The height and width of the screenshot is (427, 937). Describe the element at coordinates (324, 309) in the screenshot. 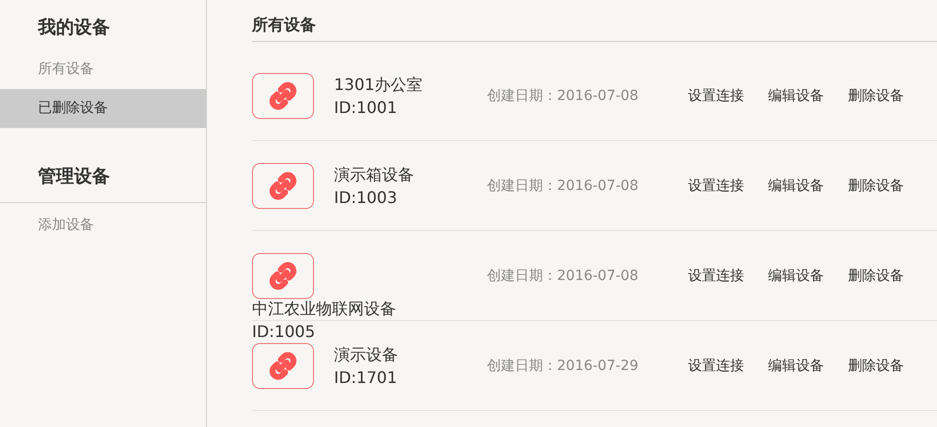

I see `device-name: 中江农业物联网设备` at that location.